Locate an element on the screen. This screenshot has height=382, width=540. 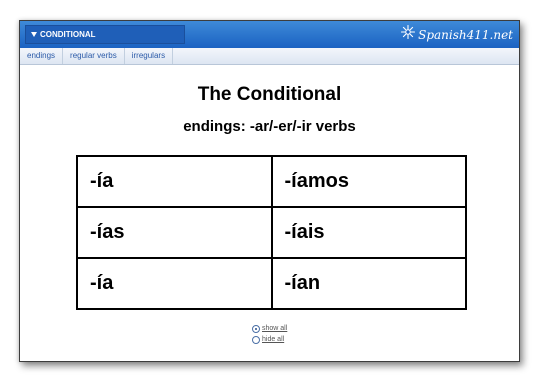
tab-endings: endings is located at coordinates (42, 56).